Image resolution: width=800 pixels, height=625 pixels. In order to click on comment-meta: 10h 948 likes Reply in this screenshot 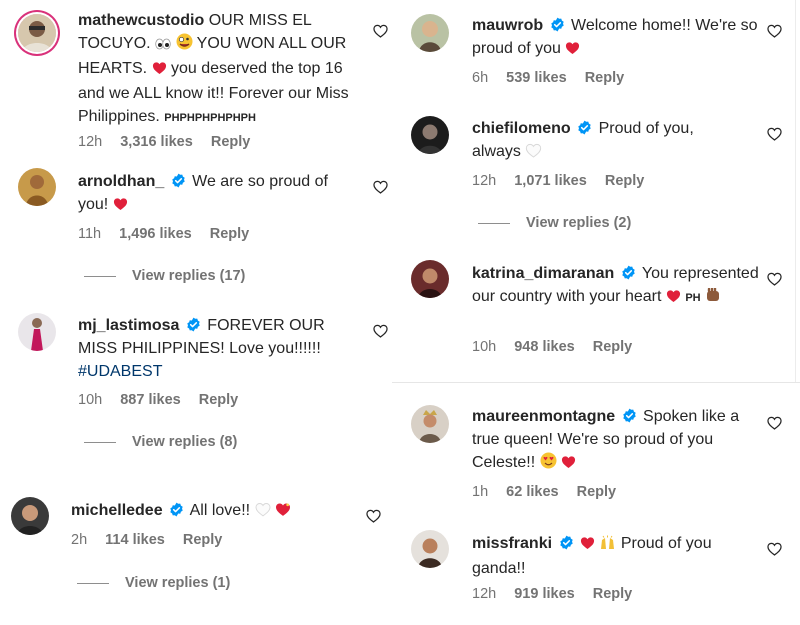, I will do `click(559, 347)`.